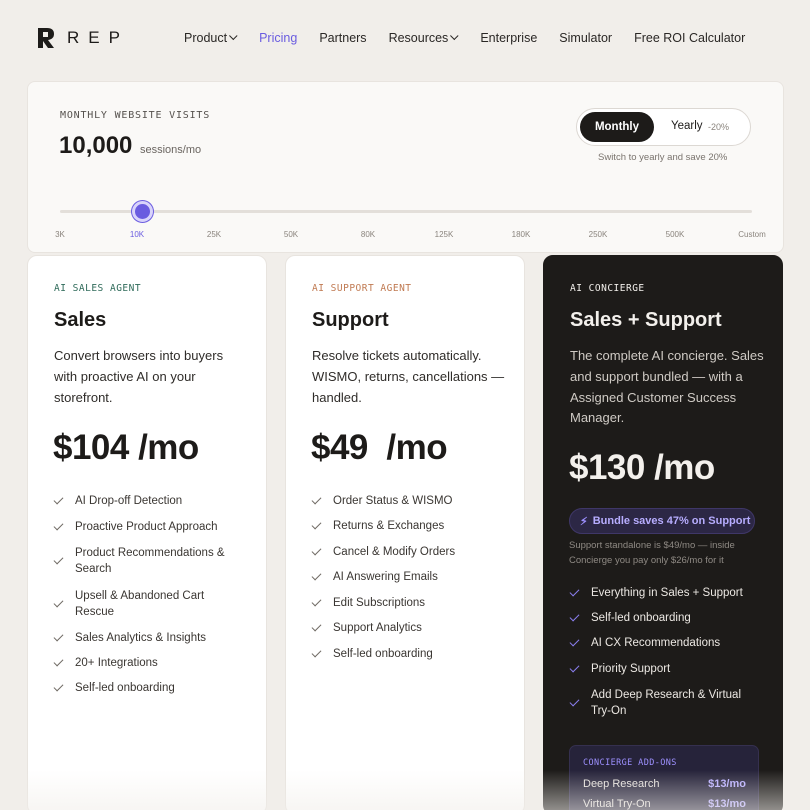  Describe the element at coordinates (752, 234) in the screenshot. I see `slider-tick: Custom` at that location.